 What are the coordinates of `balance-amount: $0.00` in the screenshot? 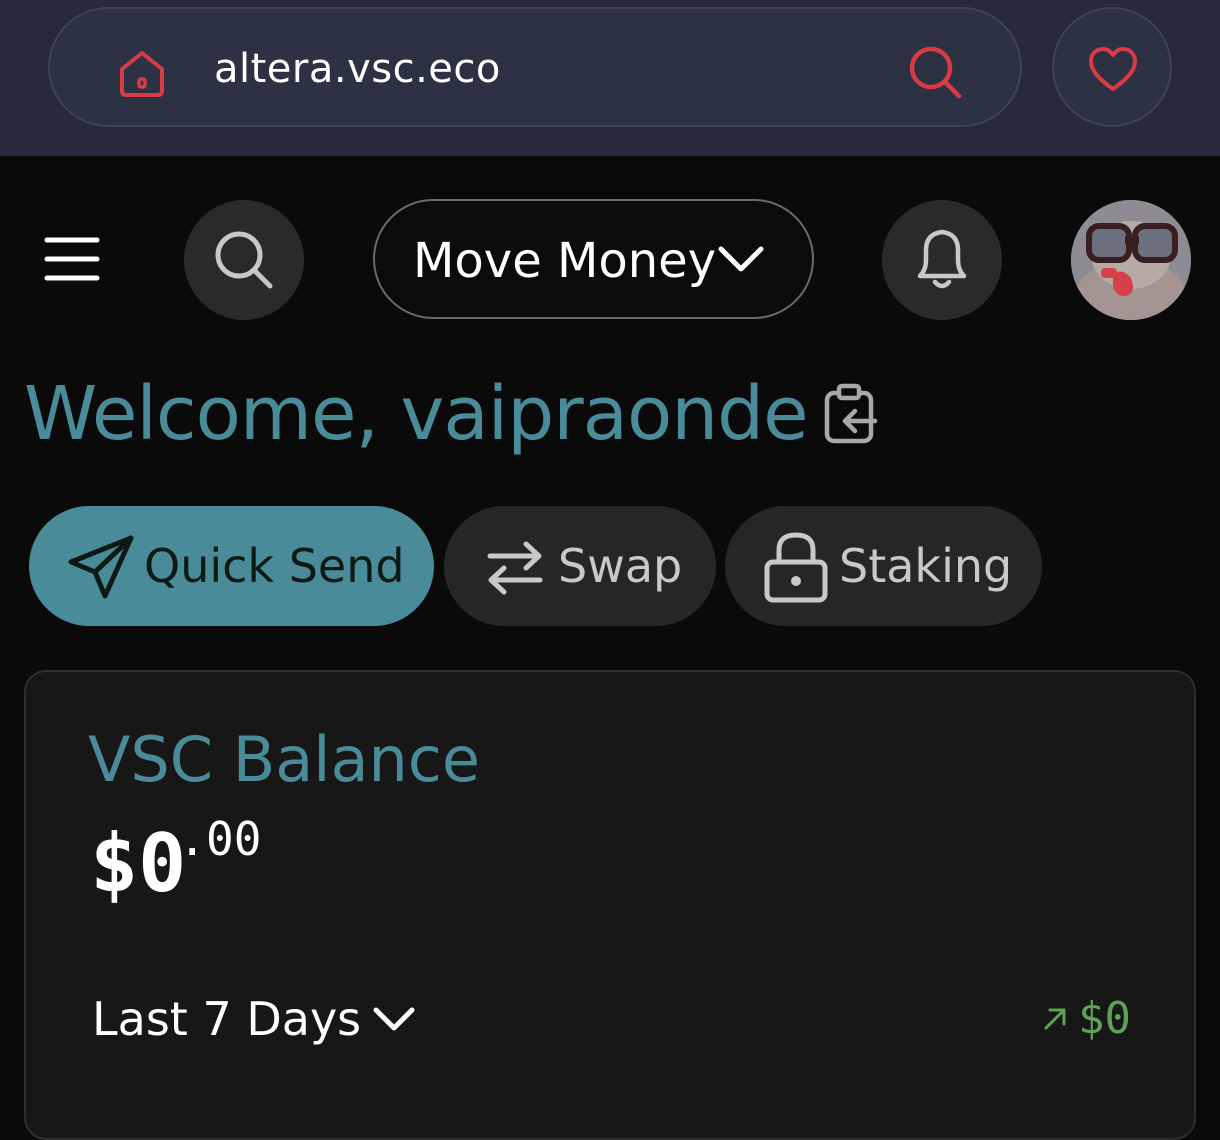 It's located at (175, 862).